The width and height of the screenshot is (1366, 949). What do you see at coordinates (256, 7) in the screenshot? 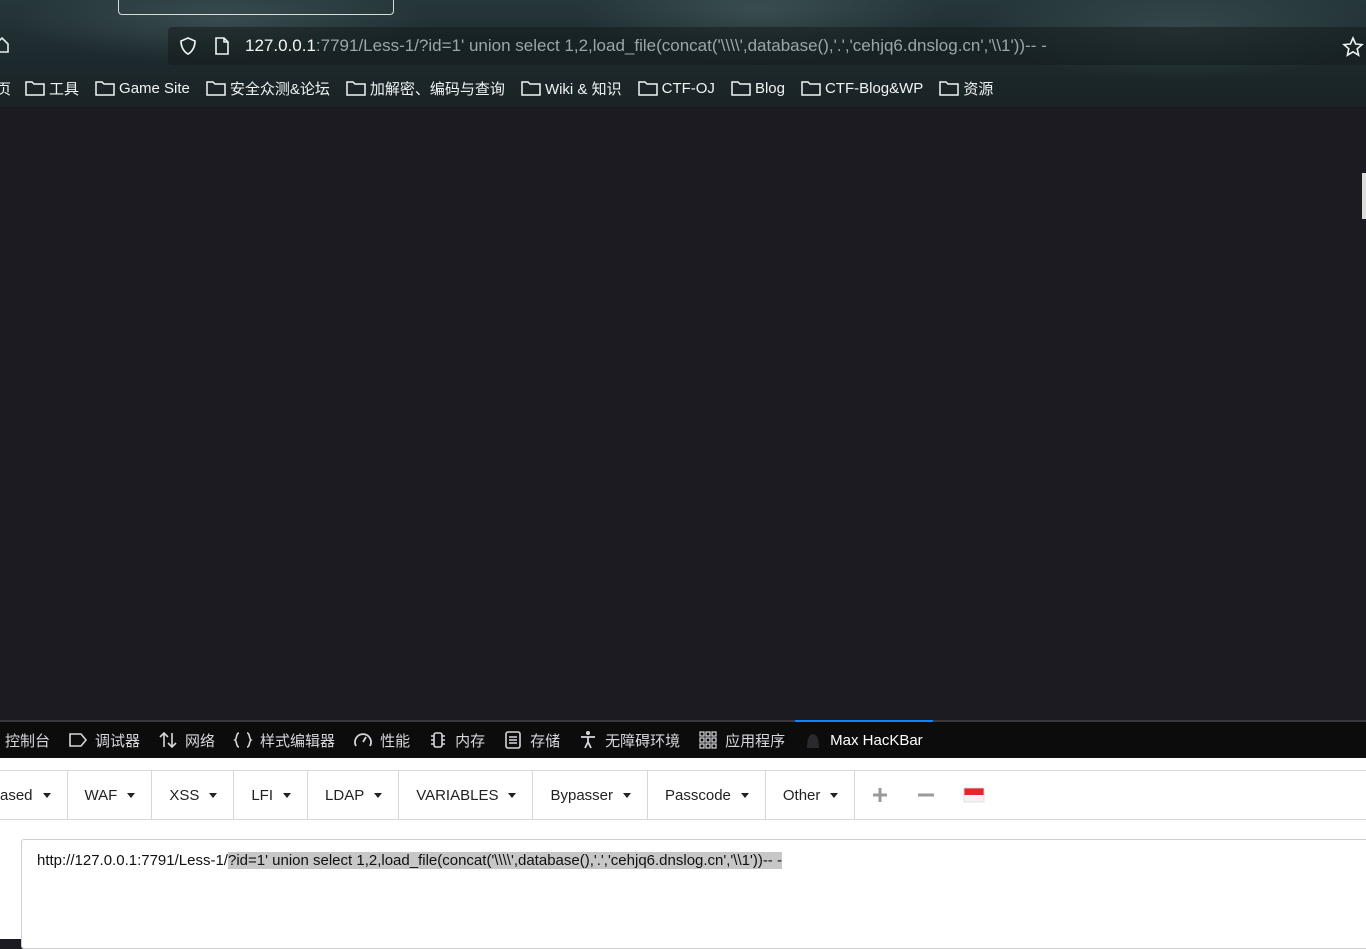
I see `active-tab` at bounding box center [256, 7].